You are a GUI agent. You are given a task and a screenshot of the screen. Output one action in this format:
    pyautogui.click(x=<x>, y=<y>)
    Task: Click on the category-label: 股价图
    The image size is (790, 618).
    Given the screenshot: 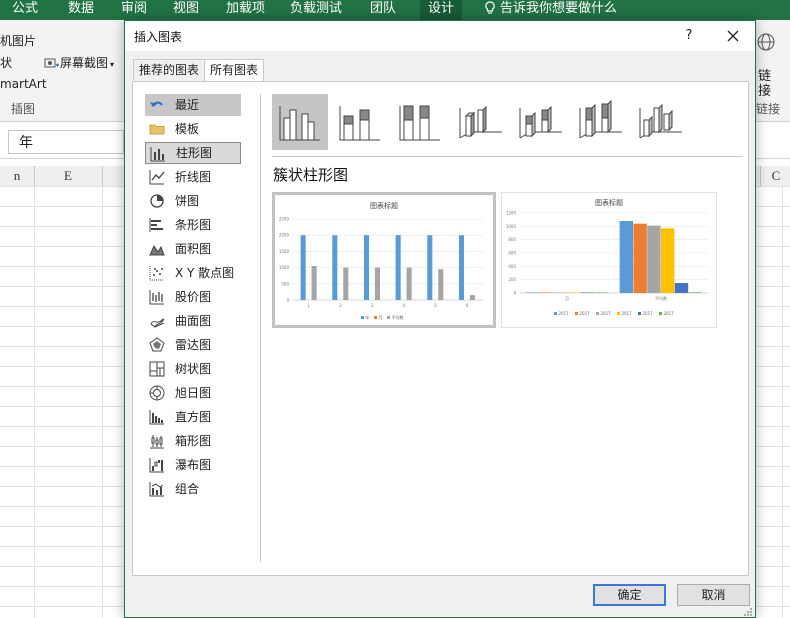 What is the action you would take?
    pyautogui.click(x=193, y=297)
    